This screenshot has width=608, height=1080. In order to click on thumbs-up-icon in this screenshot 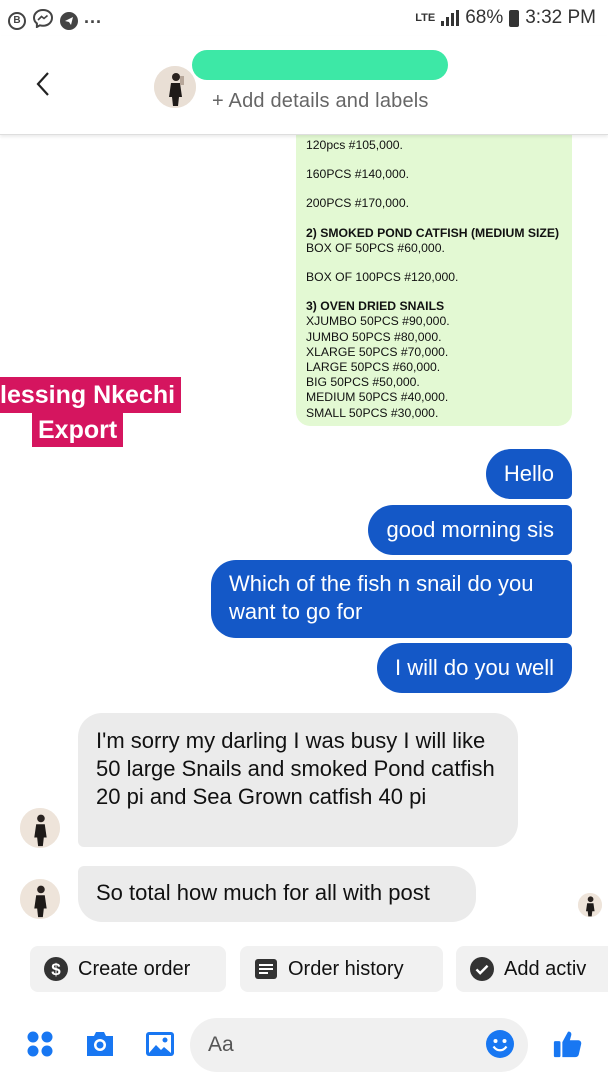, I will do `click(567, 1044)`.